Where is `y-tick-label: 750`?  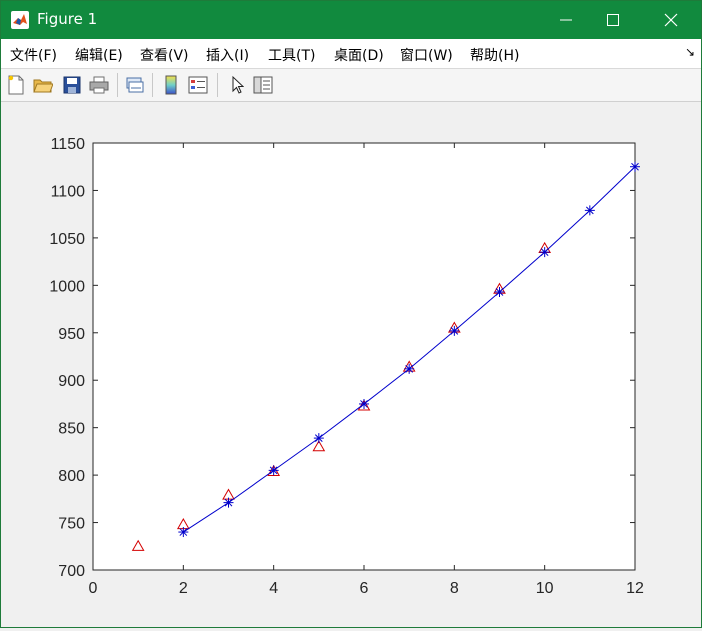
y-tick-label: 750 is located at coordinates (71, 524).